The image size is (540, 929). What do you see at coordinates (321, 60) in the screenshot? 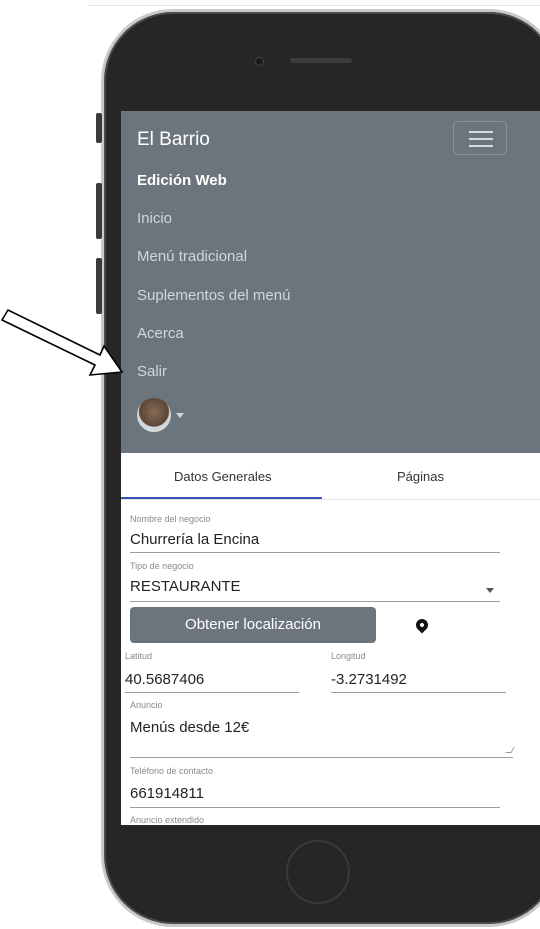
I see `phone-speaker` at bounding box center [321, 60].